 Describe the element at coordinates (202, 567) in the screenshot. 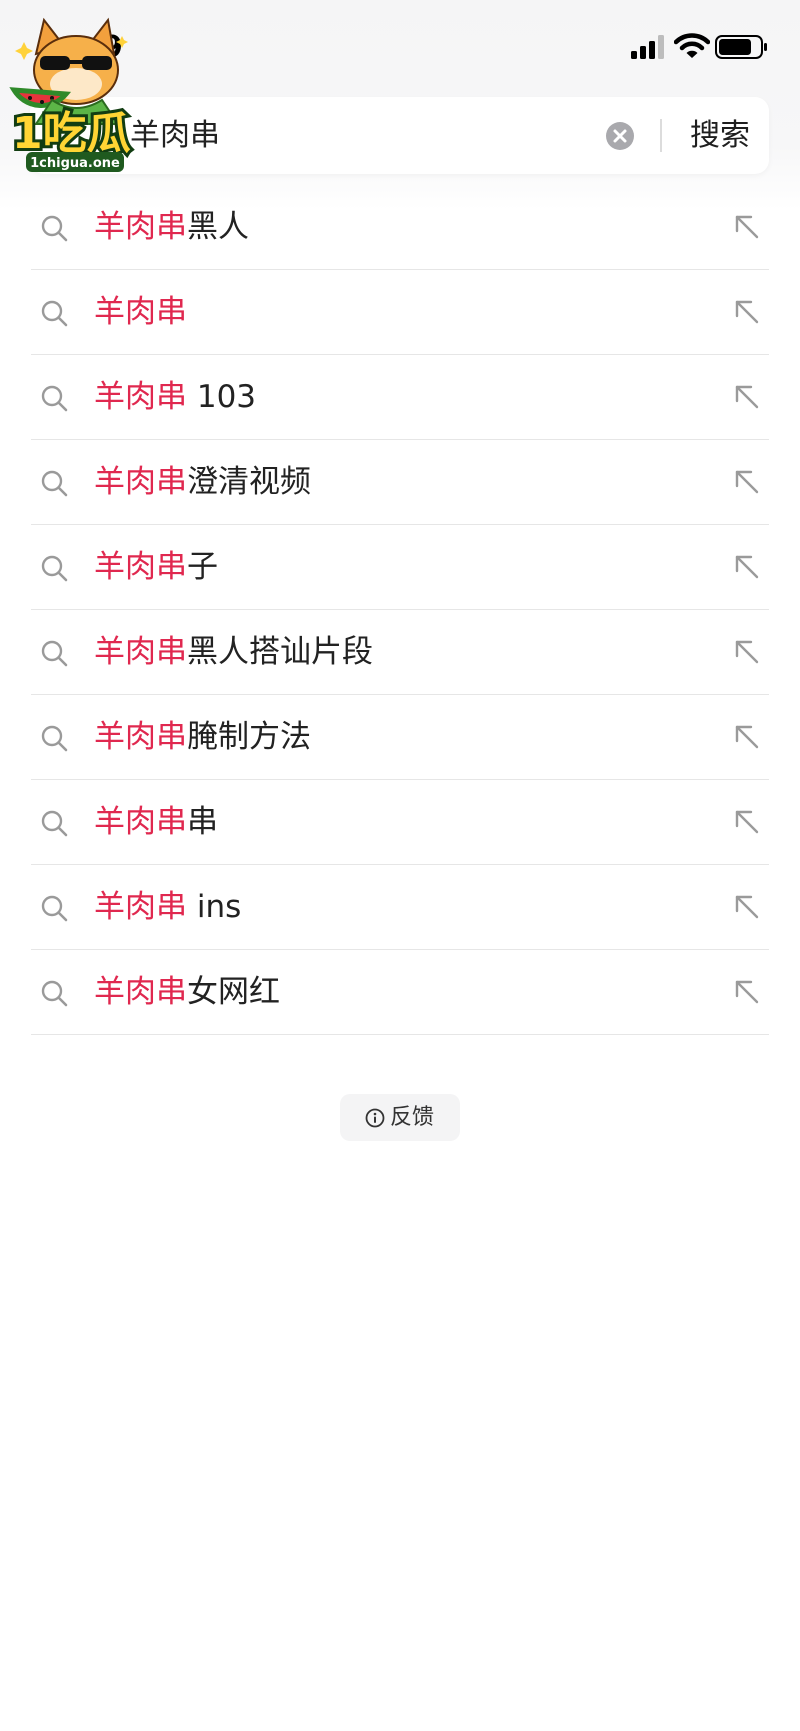

I see `suggestion-rest: 子` at that location.